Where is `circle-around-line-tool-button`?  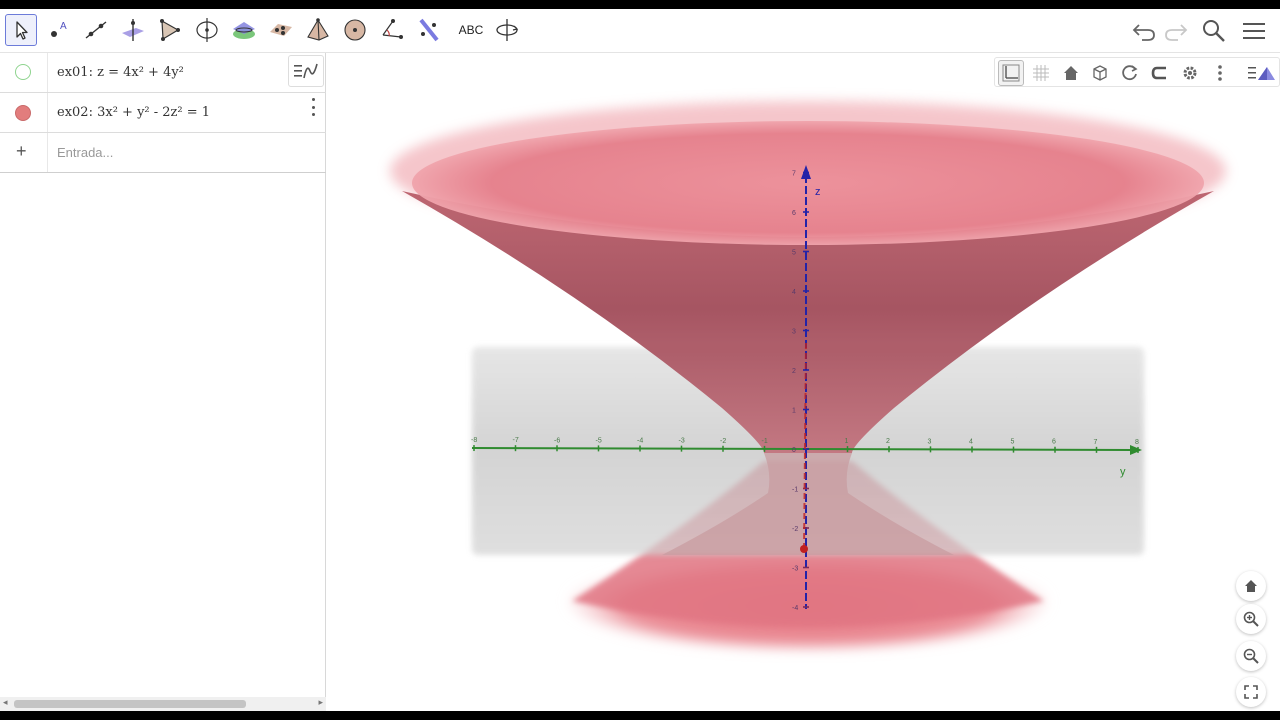 circle-around-line-tool-button is located at coordinates (207, 30).